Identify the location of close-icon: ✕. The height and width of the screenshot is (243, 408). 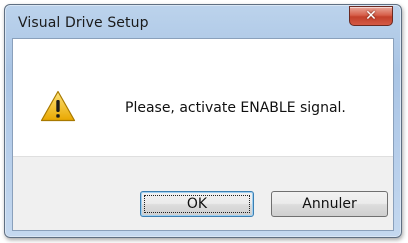
(371, 16).